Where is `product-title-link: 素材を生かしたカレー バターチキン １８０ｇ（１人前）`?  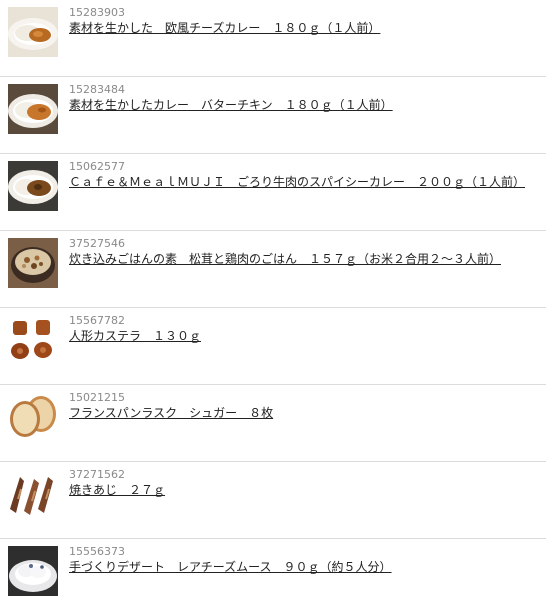
product-title-link: 素材を生かしたカレー バターチキン １８０ｇ（１人前） is located at coordinates (231, 105).